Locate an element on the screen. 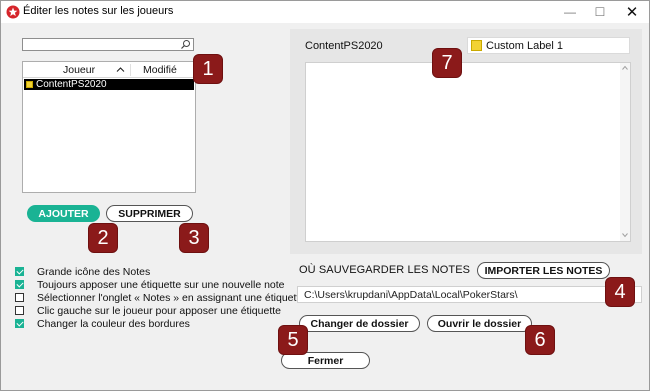 The image size is (650, 391). open-folder-button: Ouvrir le dossier is located at coordinates (479, 323).